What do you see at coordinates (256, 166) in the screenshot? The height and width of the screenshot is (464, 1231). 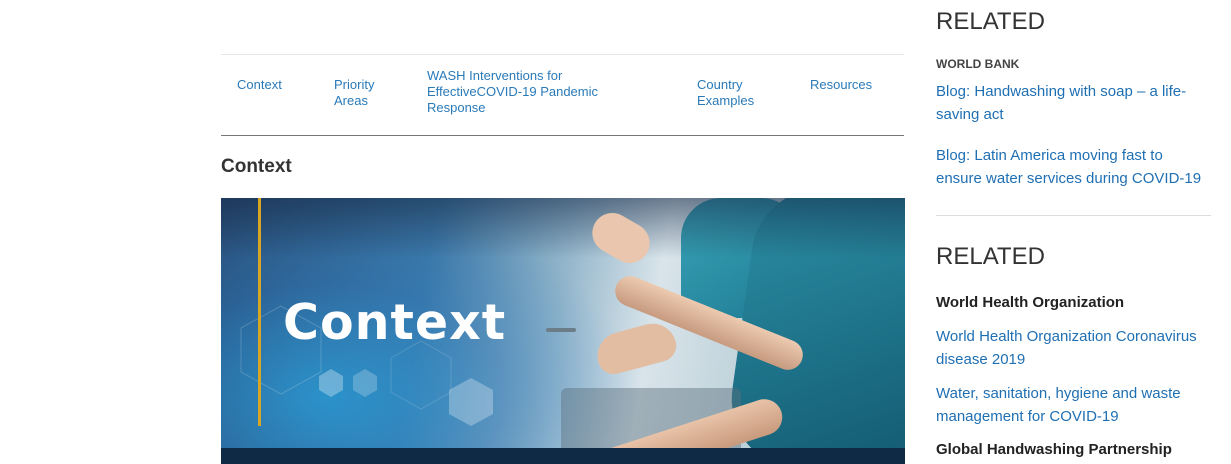 I see `section-heading: Context` at bounding box center [256, 166].